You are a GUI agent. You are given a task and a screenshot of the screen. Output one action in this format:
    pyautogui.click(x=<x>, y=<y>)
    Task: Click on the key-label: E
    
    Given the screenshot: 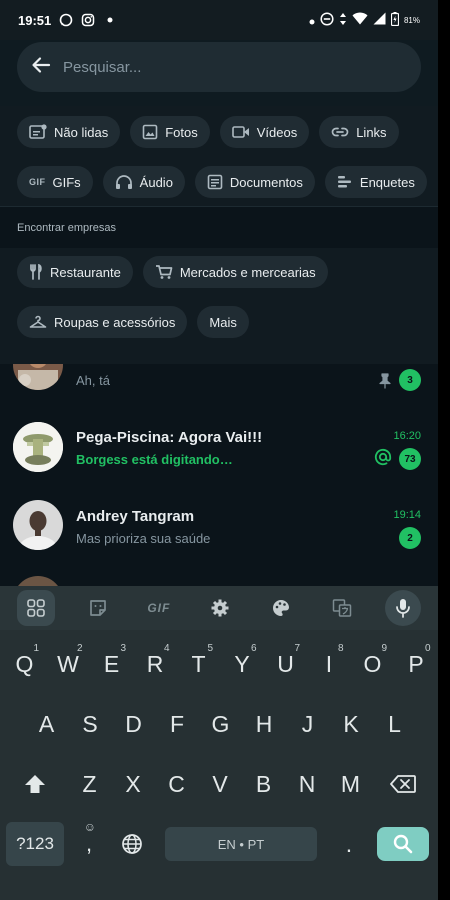 What is the action you would take?
    pyautogui.click(x=111, y=663)
    